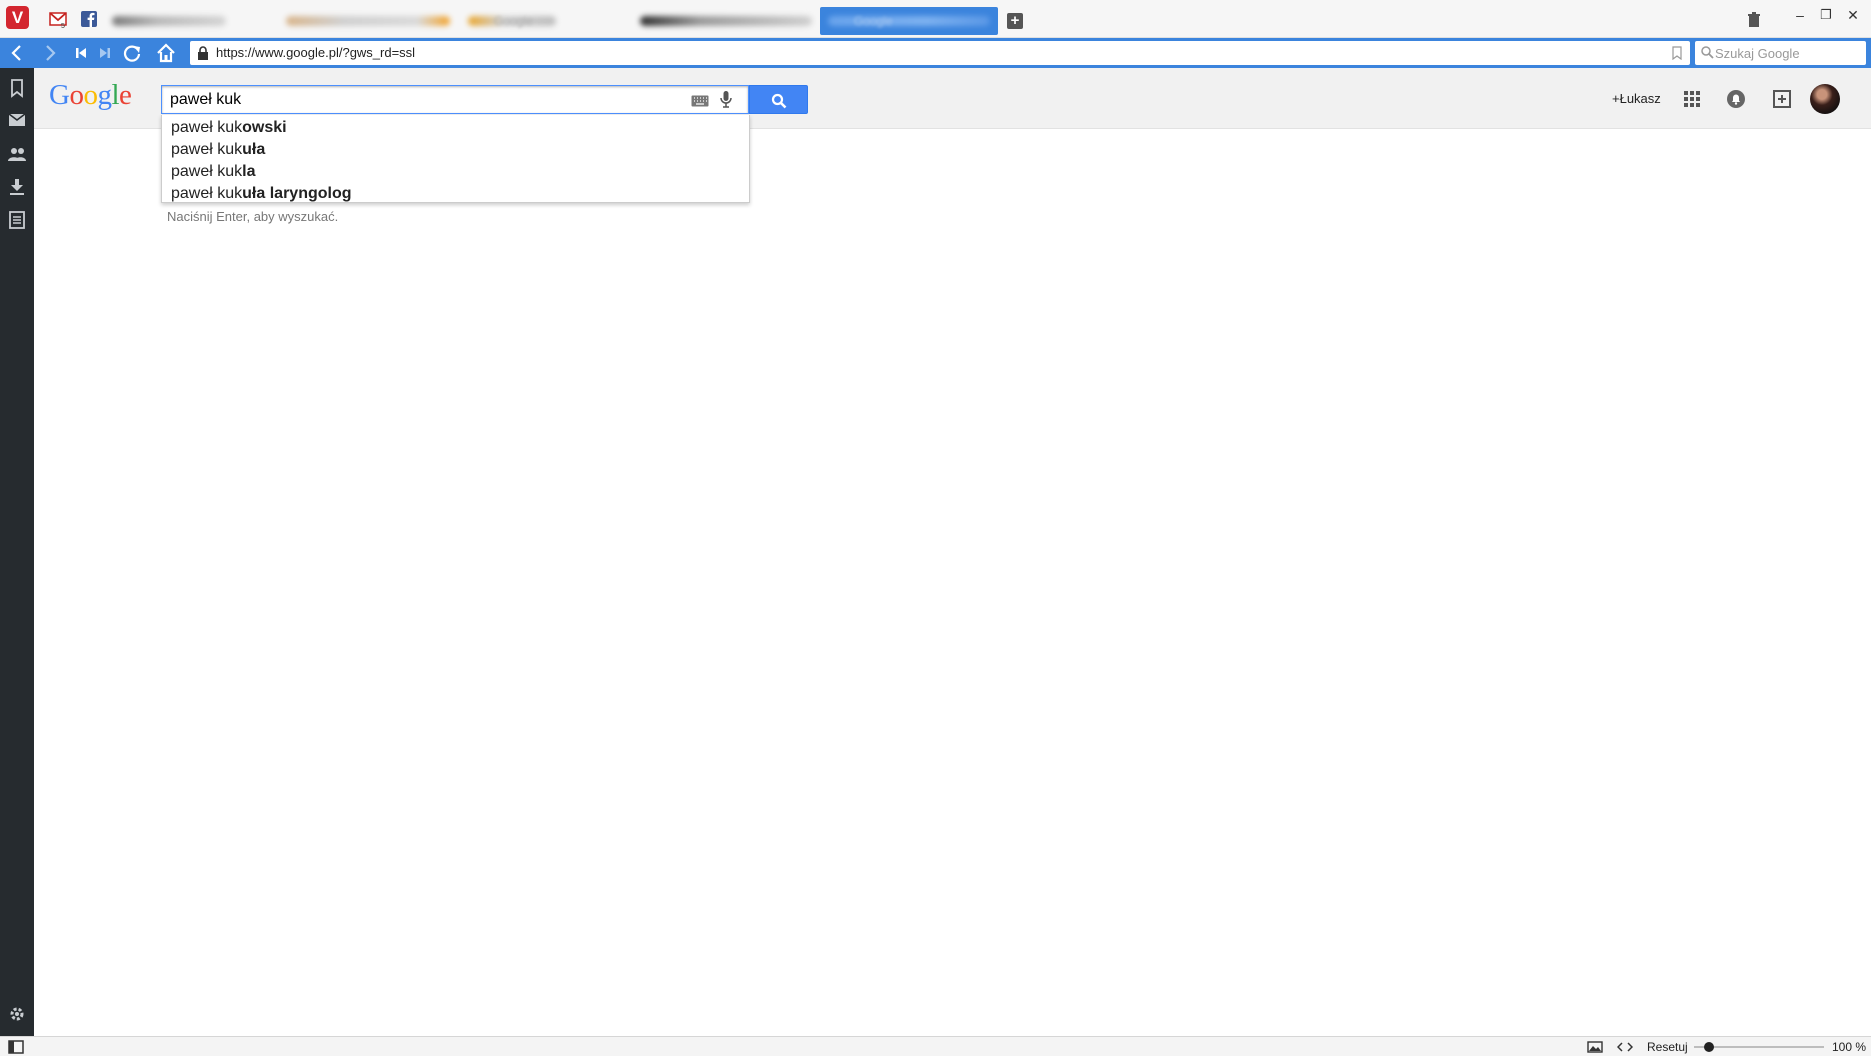 This screenshot has height=1056, width=1871. I want to click on close-window-button: ✕, so click(1853, 15).